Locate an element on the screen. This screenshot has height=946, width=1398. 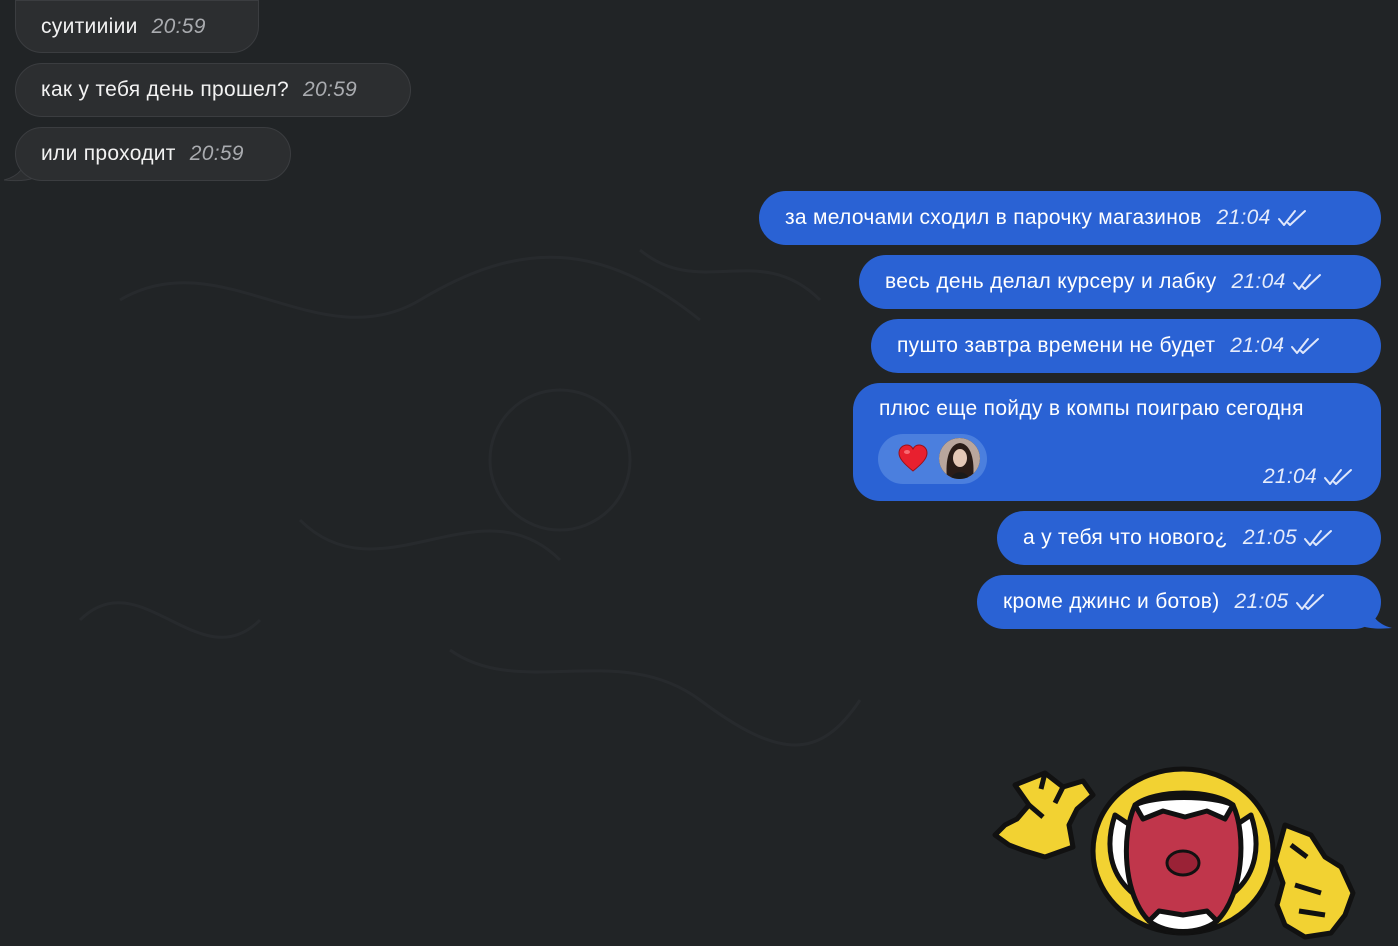
message-meta: 21:04 is located at coordinates (1300, 477).